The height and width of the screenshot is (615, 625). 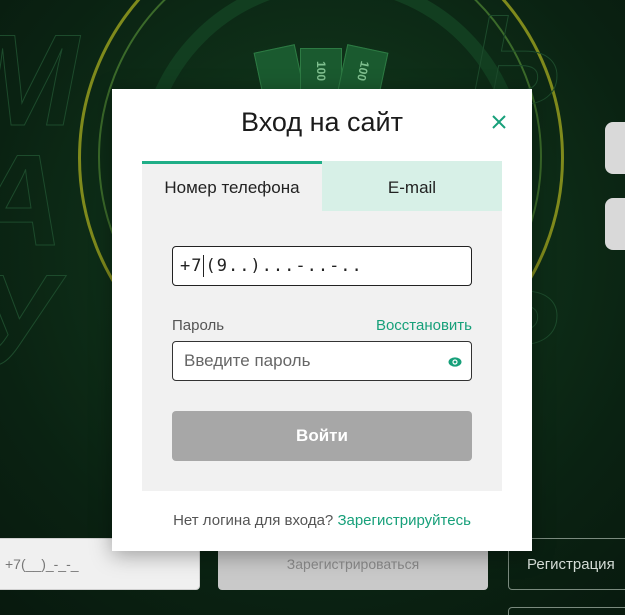 What do you see at coordinates (298, 361) in the screenshot?
I see `password-input` at bounding box center [298, 361].